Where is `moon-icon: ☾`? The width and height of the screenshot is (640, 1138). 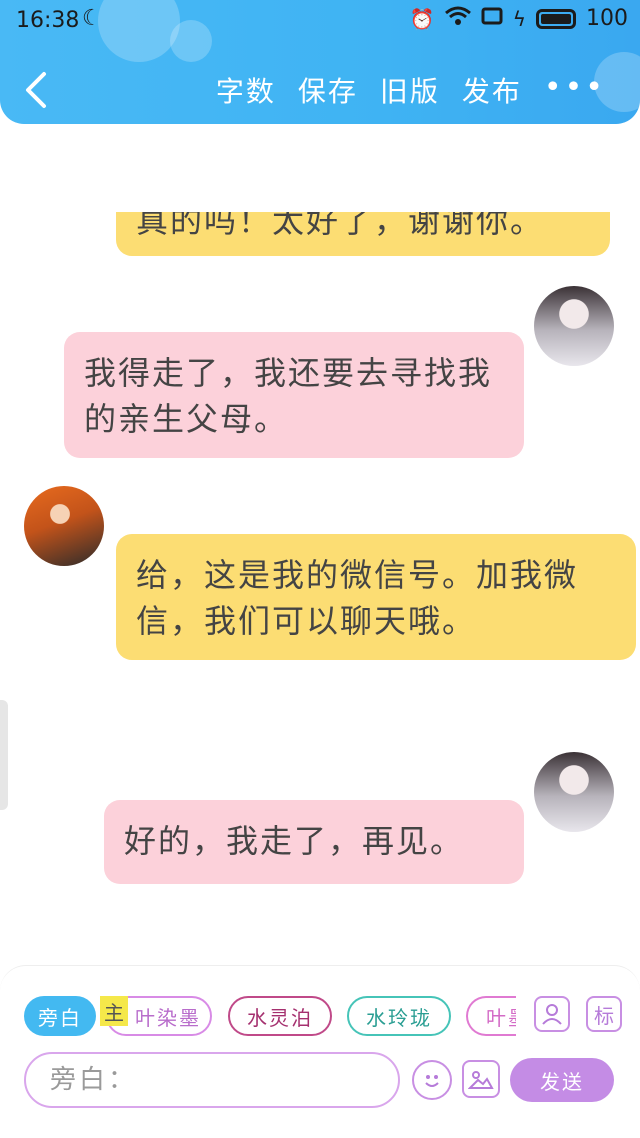
moon-icon: ☾ is located at coordinates (92, 18).